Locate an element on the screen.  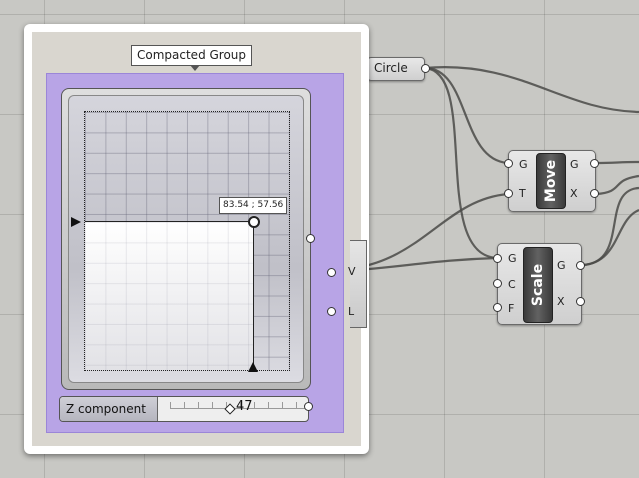
graph-output-grip is located at coordinates (310, 238).